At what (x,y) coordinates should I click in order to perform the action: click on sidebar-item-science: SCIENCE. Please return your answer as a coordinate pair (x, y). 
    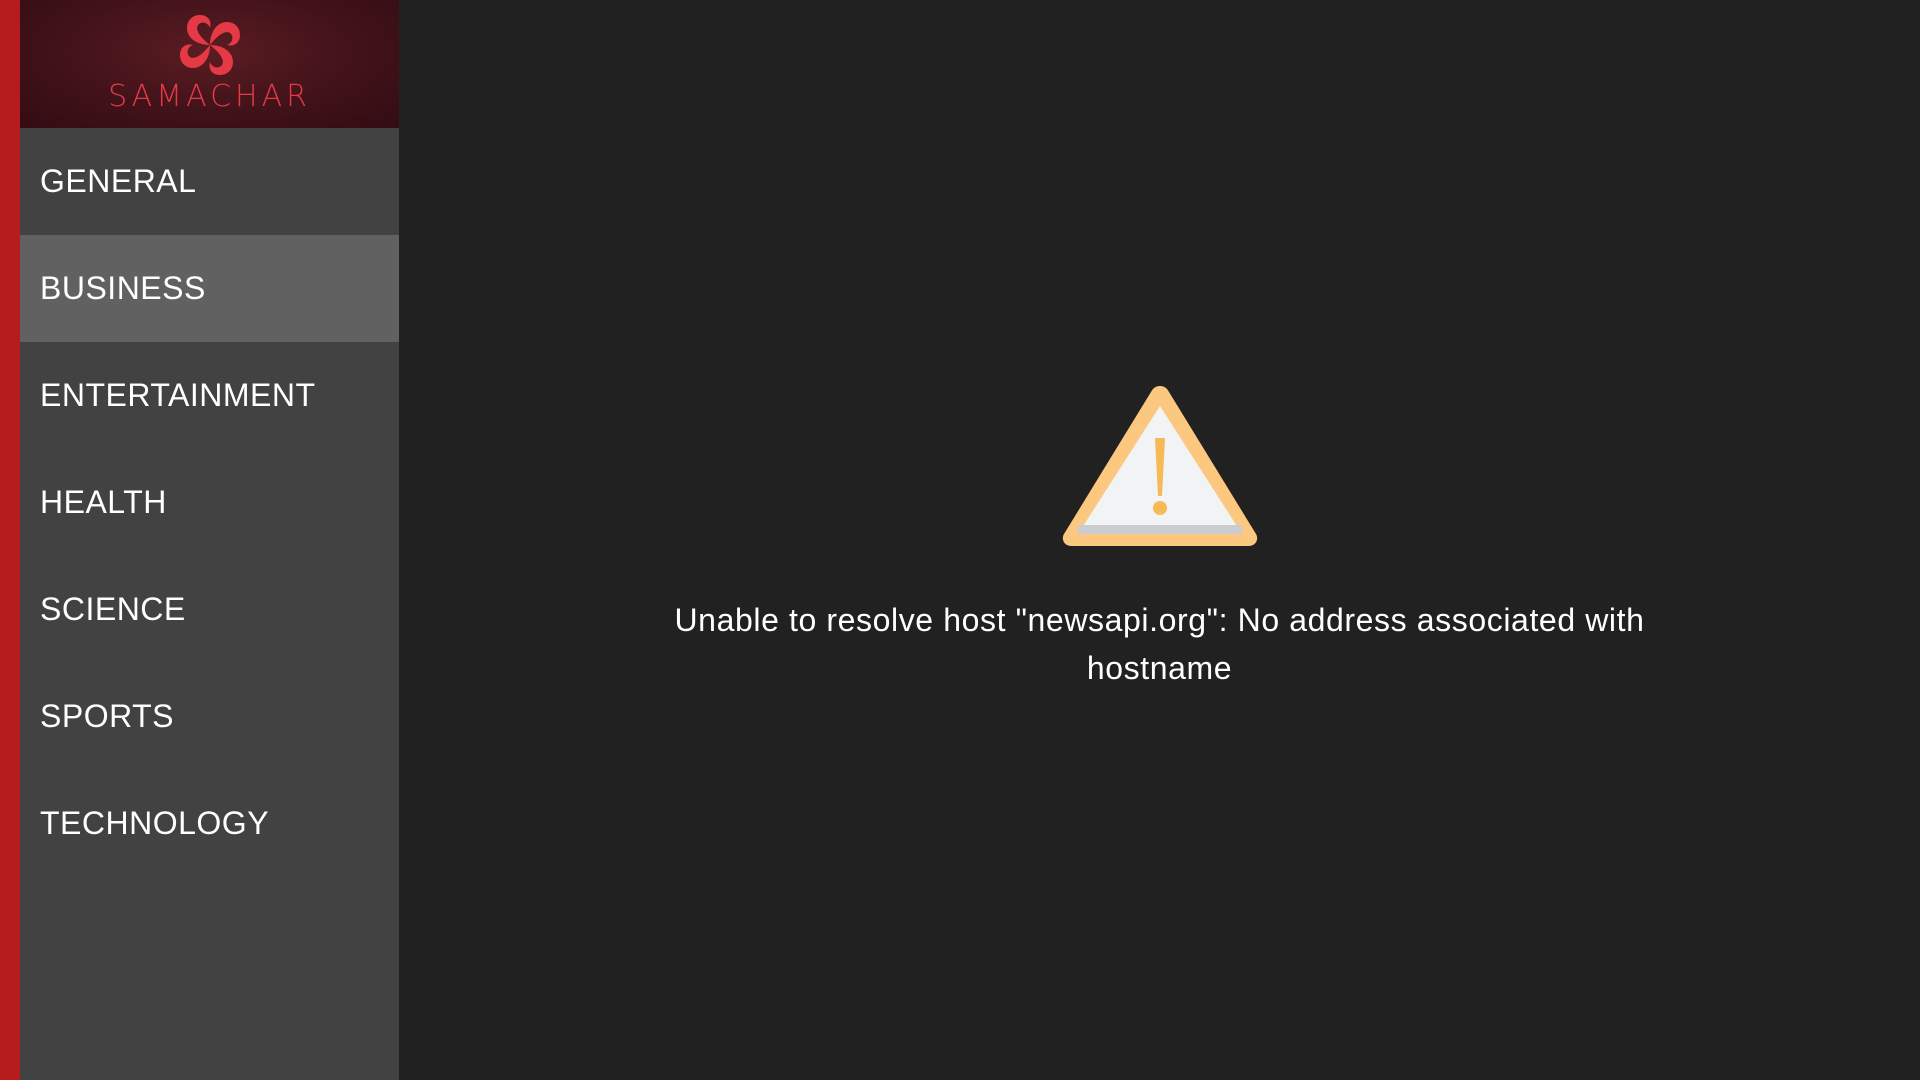
    Looking at the image, I should click on (209, 609).